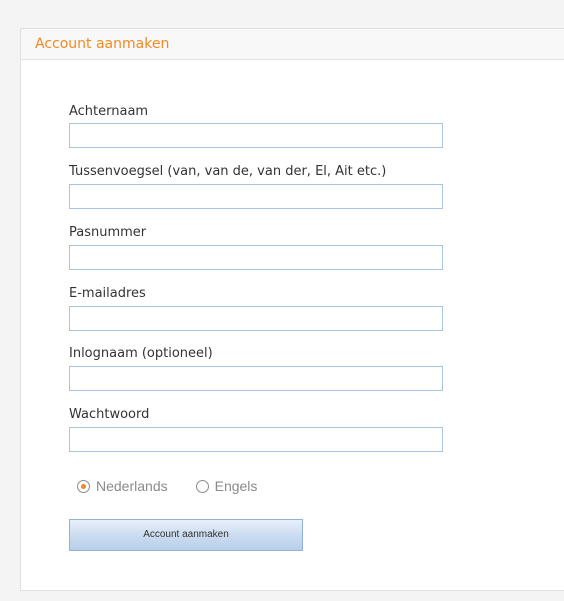  What do you see at coordinates (256, 439) in the screenshot?
I see `password-input` at bounding box center [256, 439].